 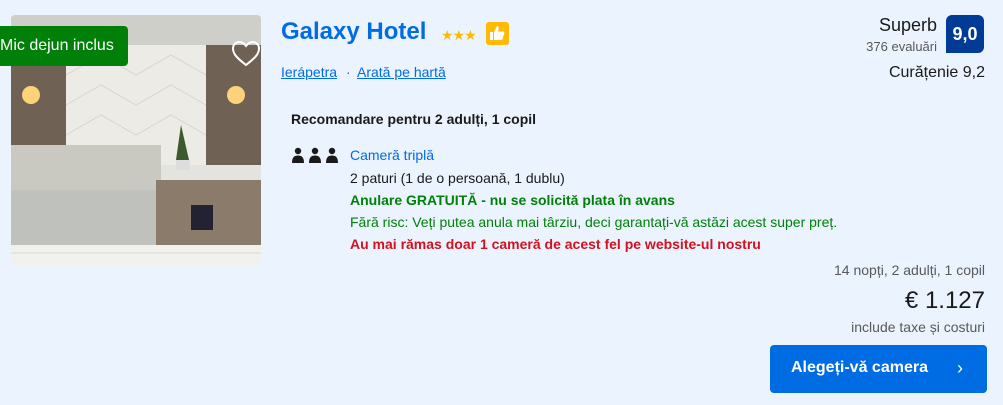 I want to click on choose-room-label: Alegeți-vă camera, so click(x=859, y=367).